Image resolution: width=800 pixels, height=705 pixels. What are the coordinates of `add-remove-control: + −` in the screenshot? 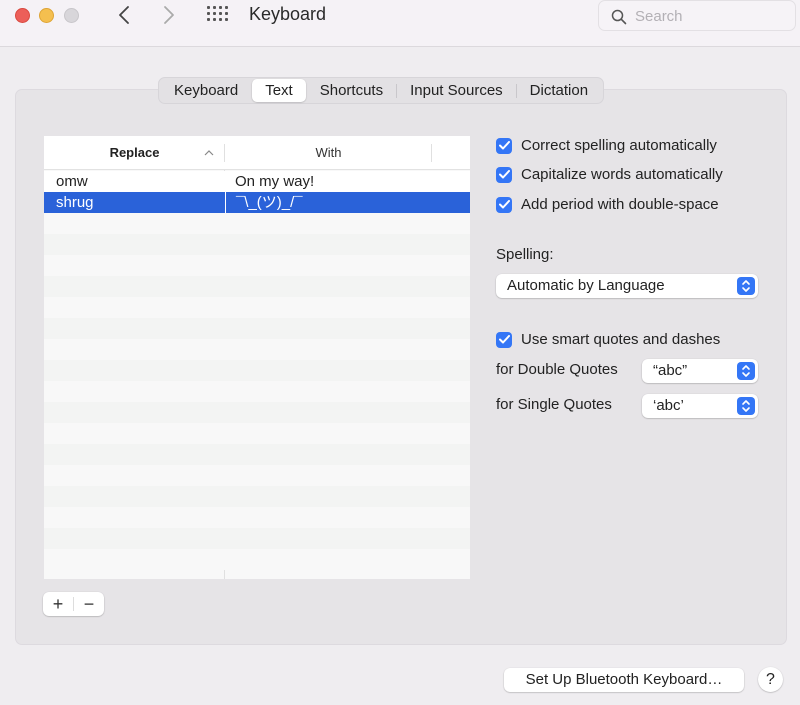 It's located at (73, 604).